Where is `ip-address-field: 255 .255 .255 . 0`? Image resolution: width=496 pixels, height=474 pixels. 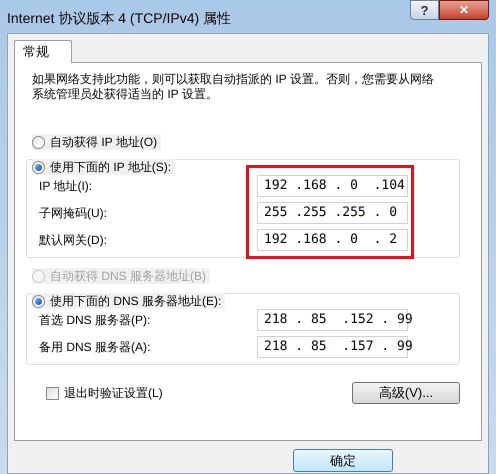 ip-address-field: 255 .255 .255 . 0 is located at coordinates (332, 213).